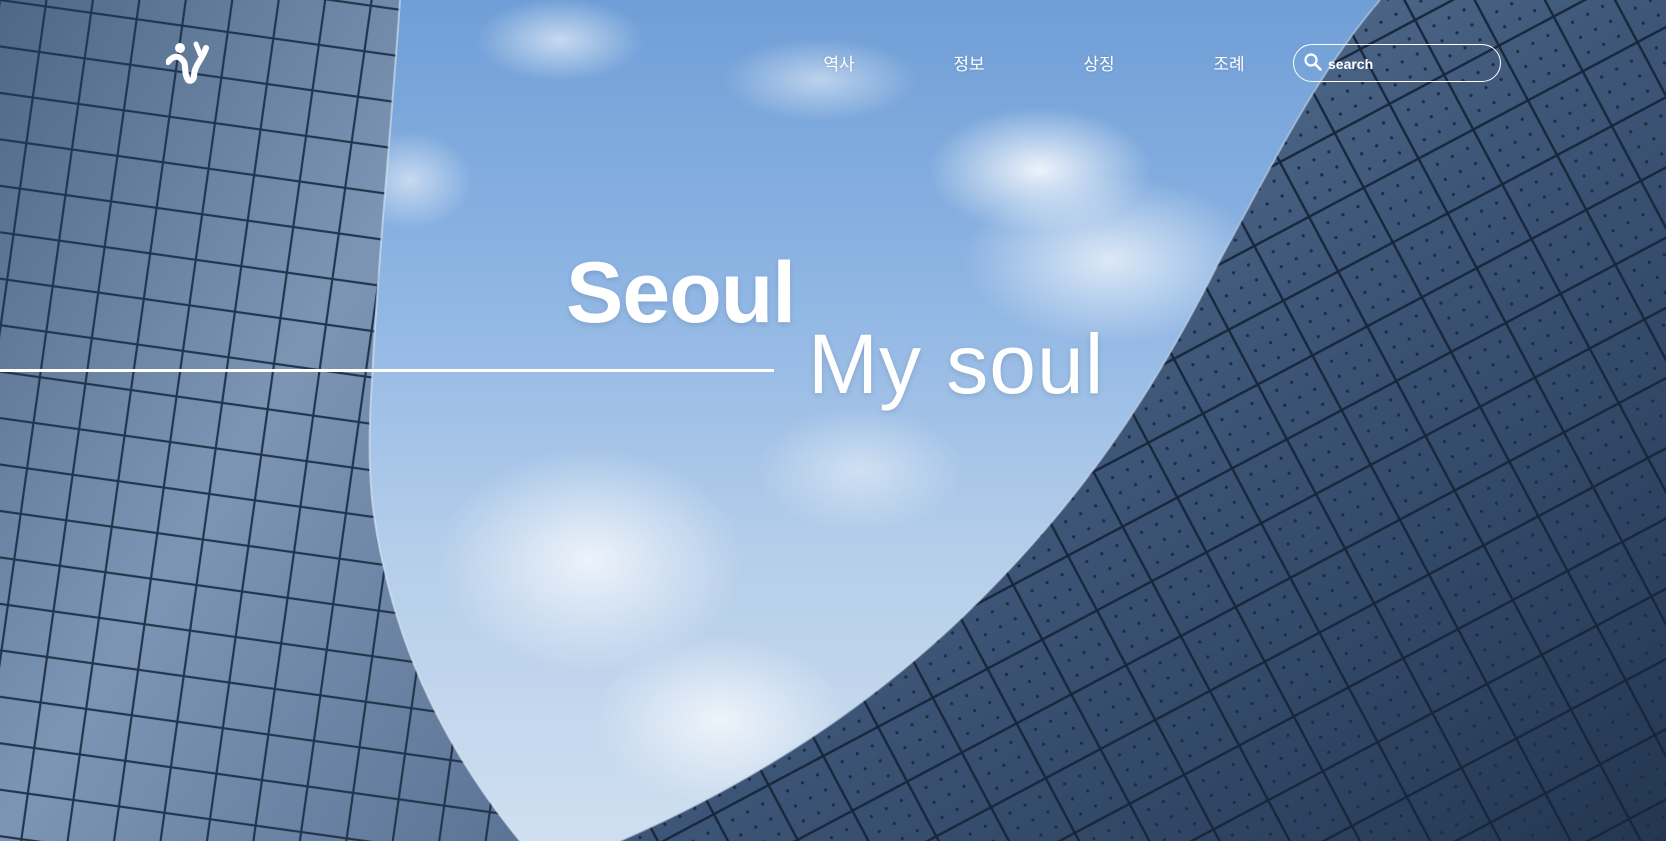 The height and width of the screenshot is (841, 1666). I want to click on search-input, so click(1410, 64).